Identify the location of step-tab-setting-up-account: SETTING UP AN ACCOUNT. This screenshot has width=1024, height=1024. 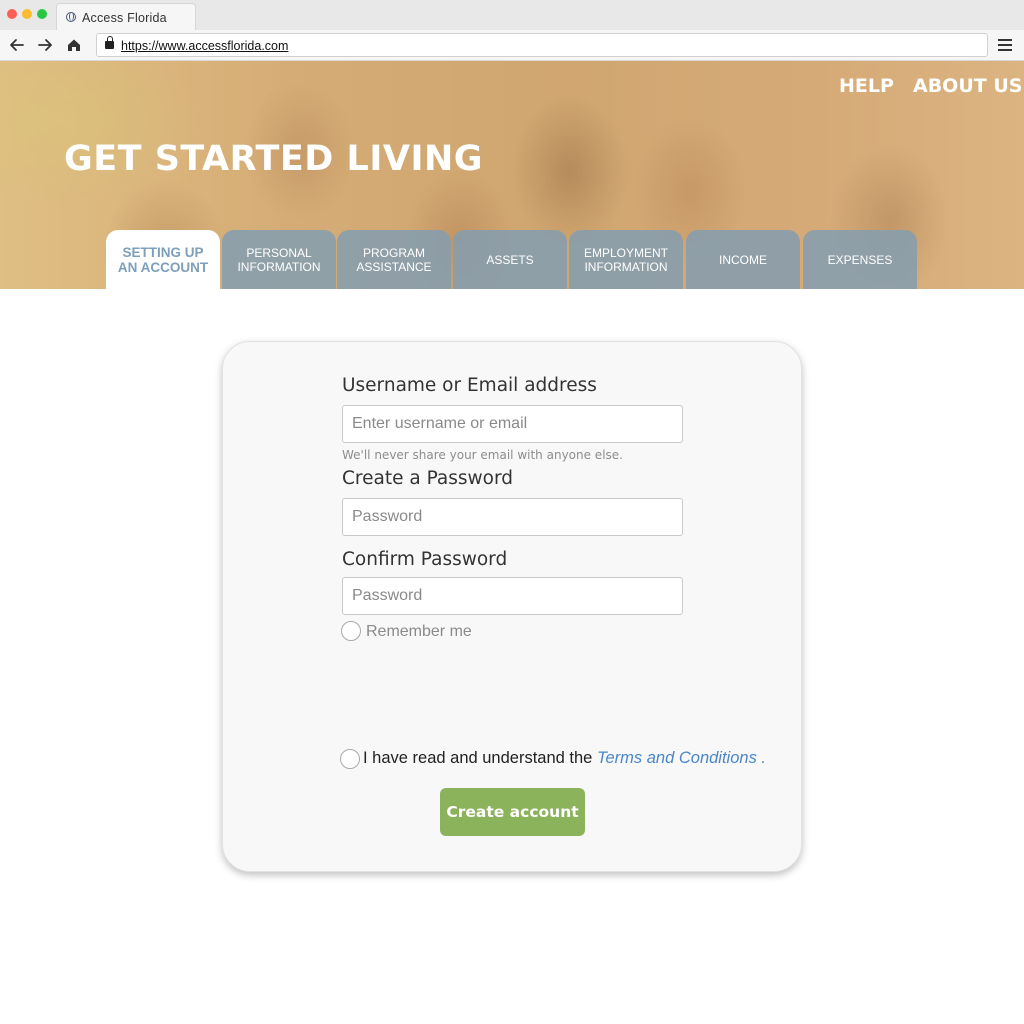
(163, 259).